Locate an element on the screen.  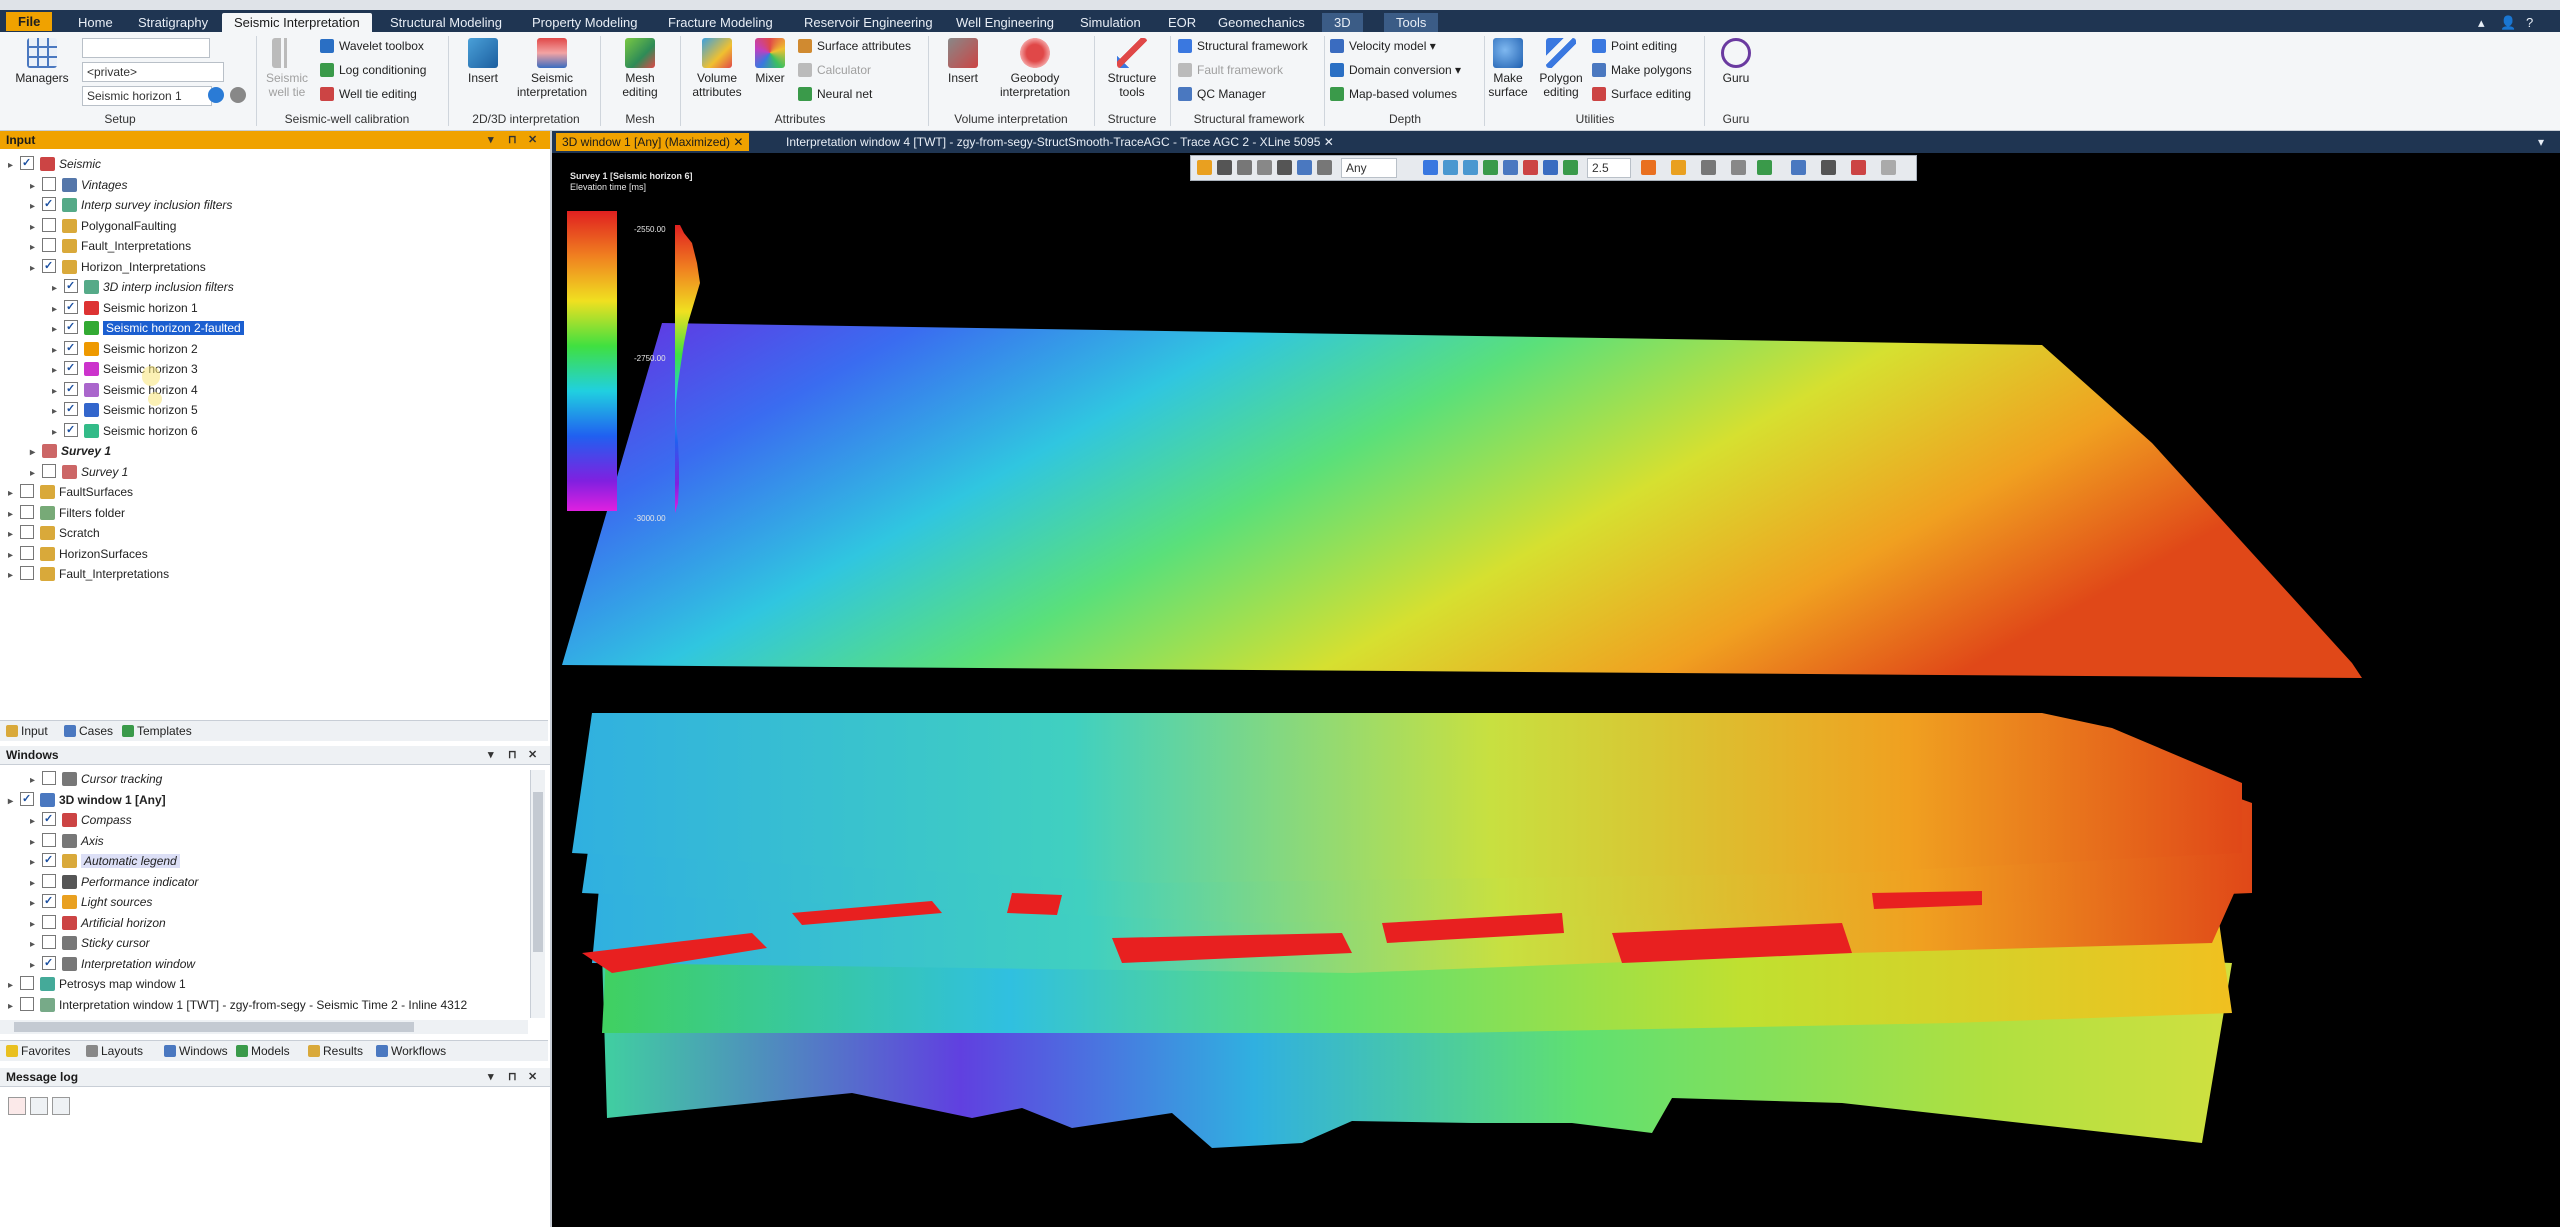
background-icon is located at coordinates (1708, 167).